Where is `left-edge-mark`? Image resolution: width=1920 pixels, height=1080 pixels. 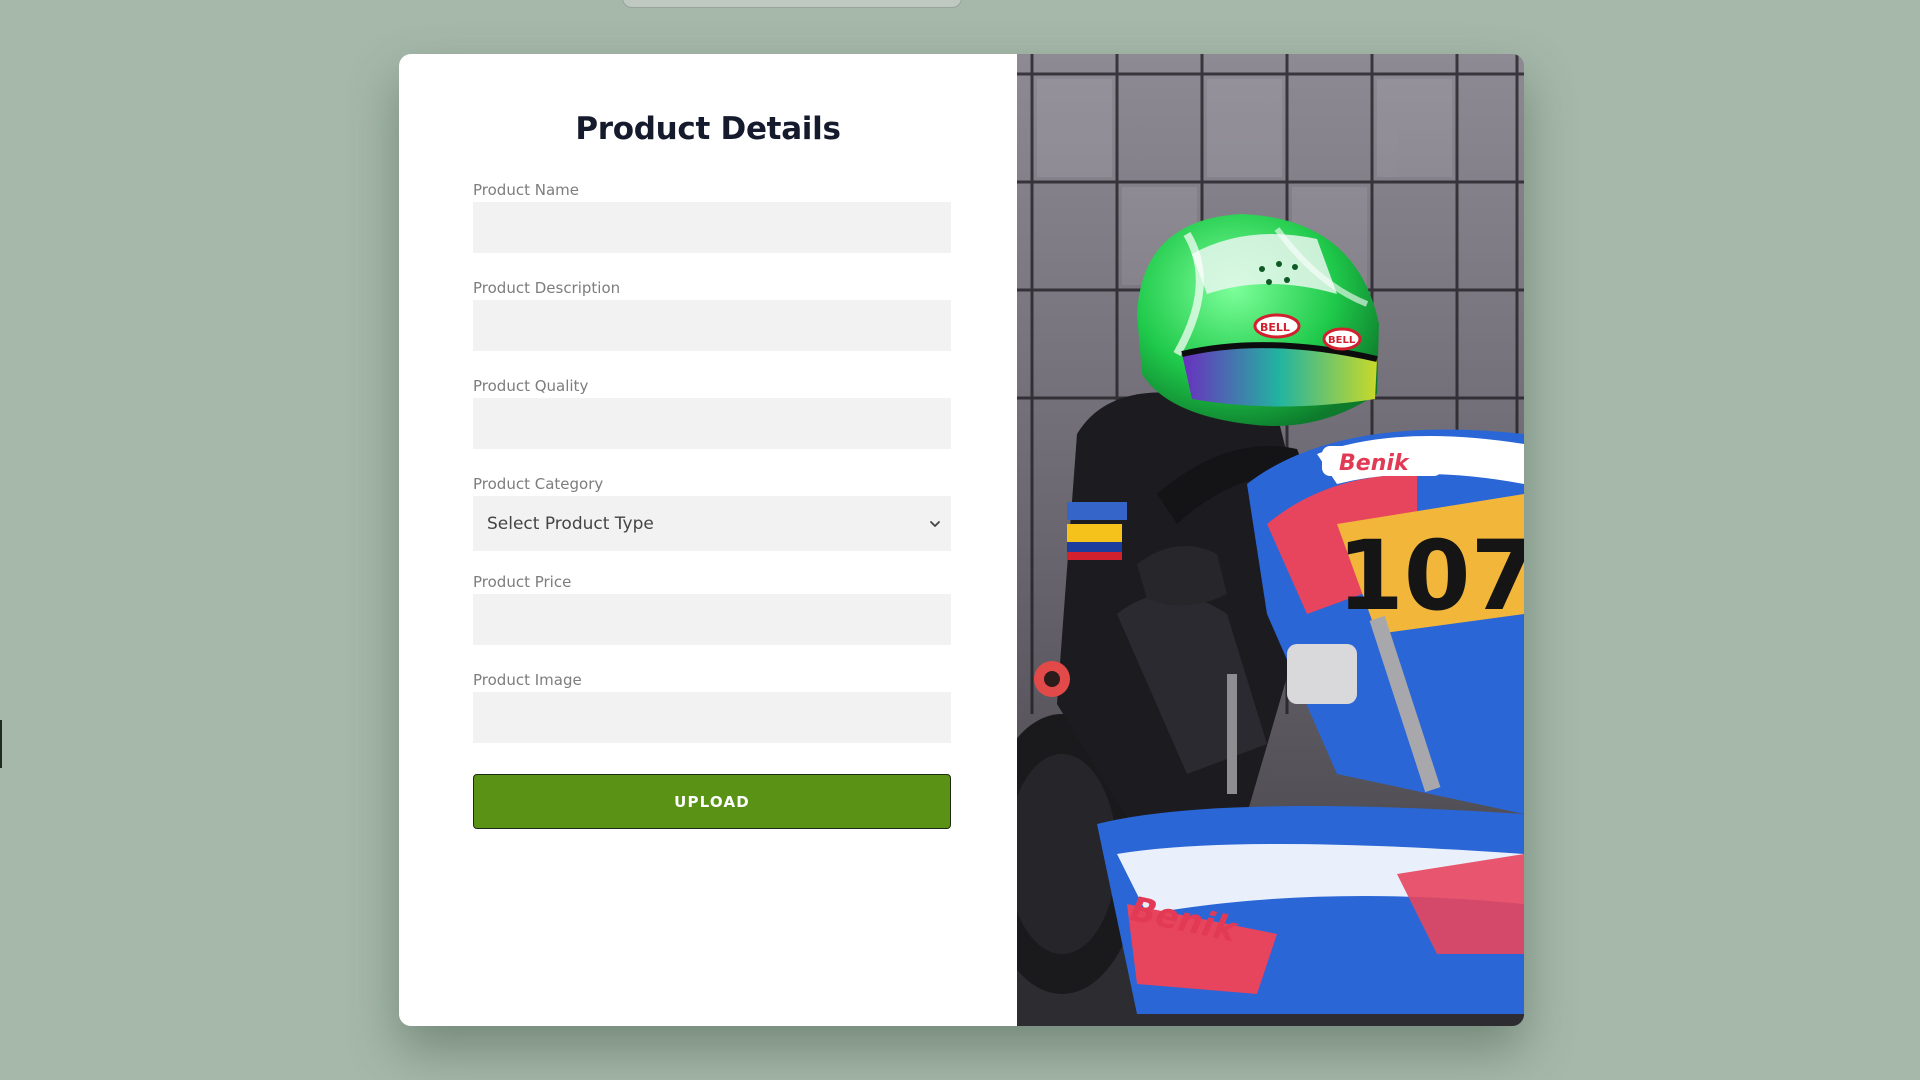
left-edge-mark is located at coordinates (1, 744).